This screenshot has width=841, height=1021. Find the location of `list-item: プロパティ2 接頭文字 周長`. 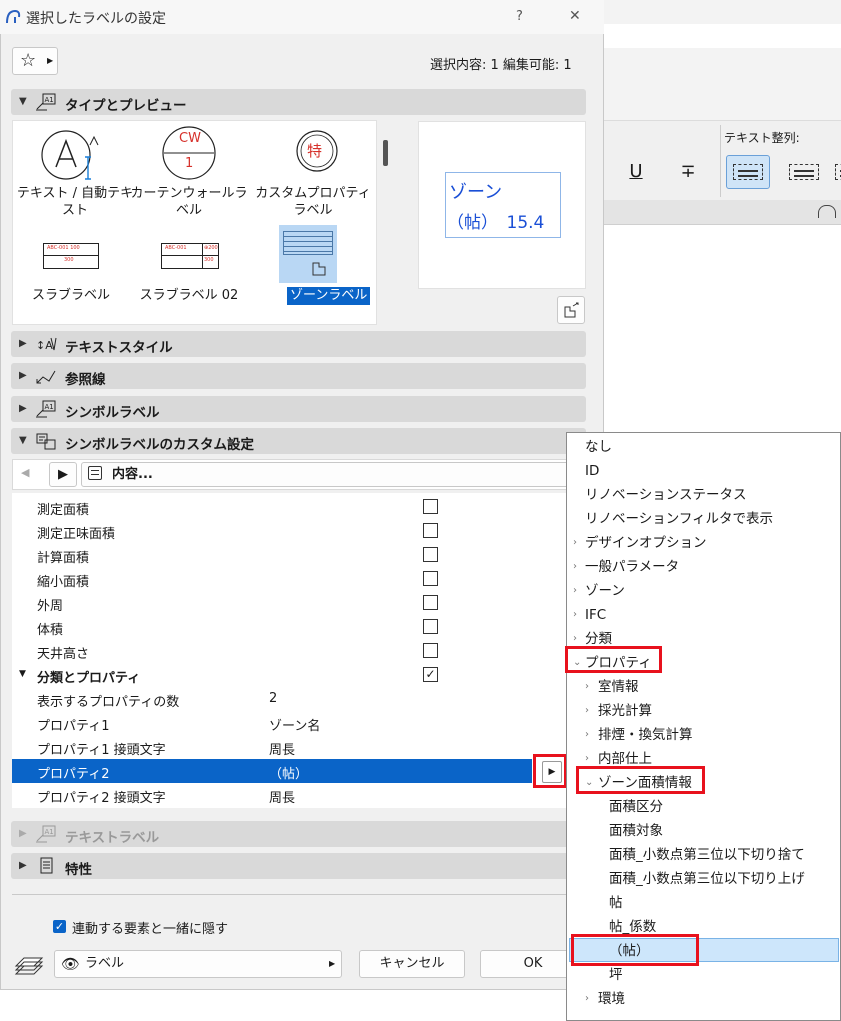

list-item: プロパティ2 接頭文字 周長 is located at coordinates (272, 795).